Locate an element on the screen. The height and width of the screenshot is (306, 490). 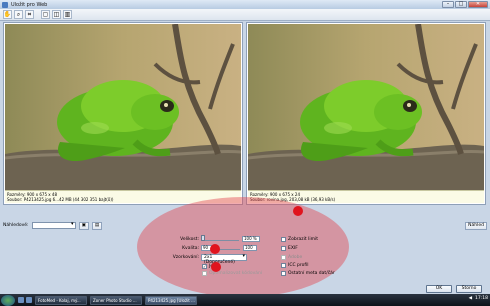
window-title: Uložit pro Web is located at coordinates (29, 4).